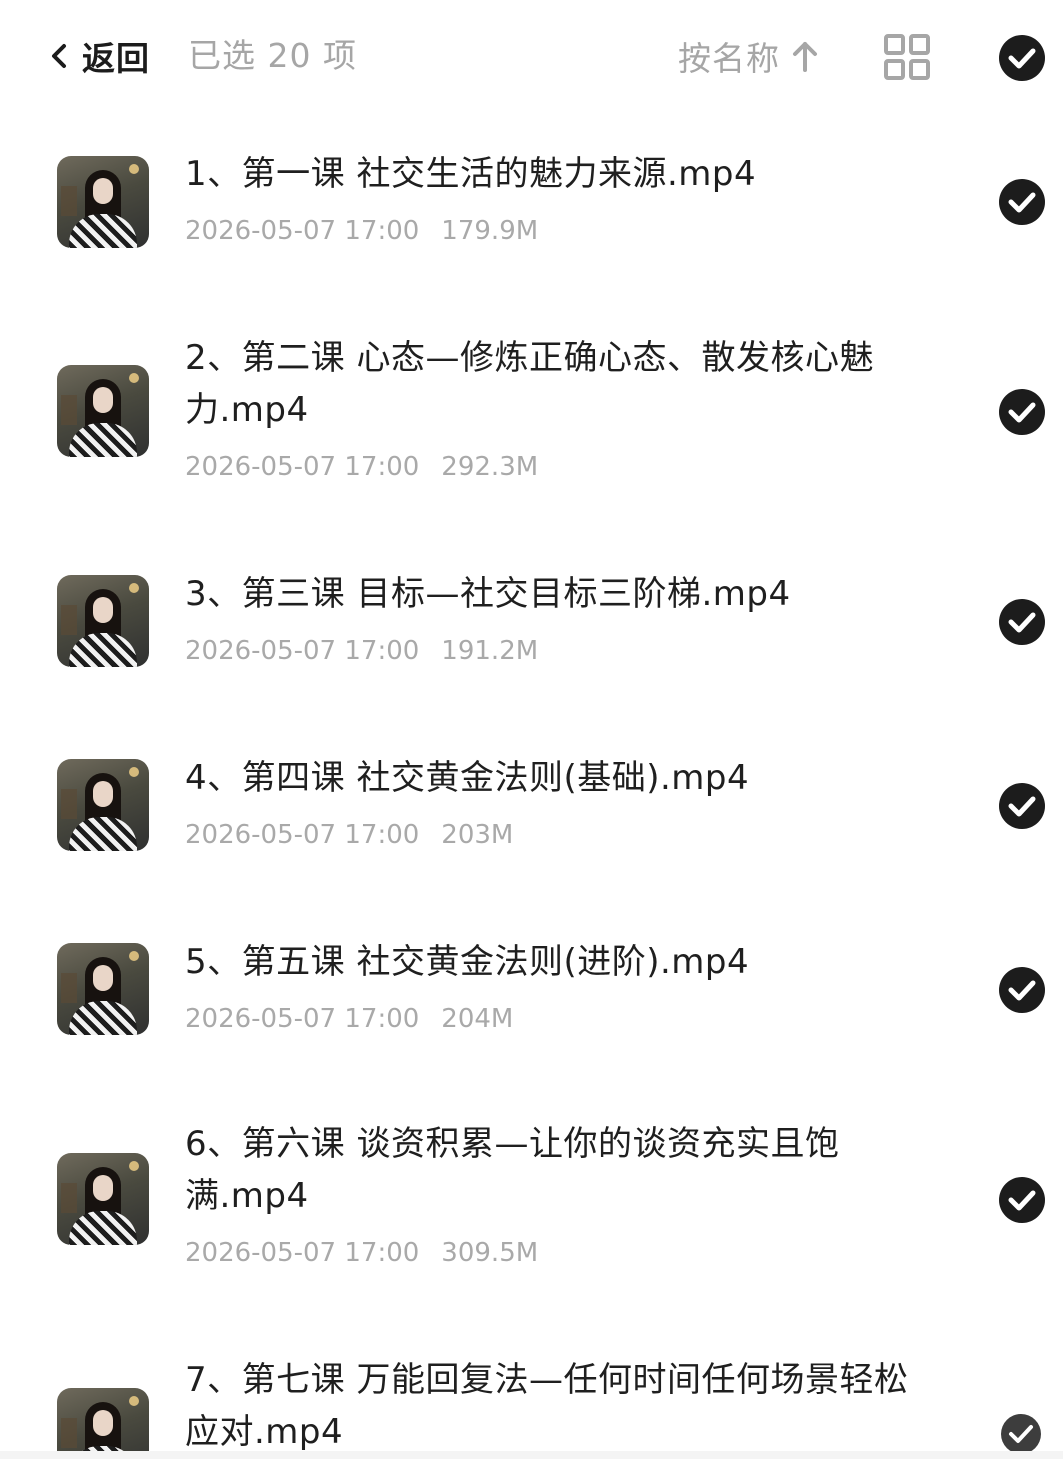 The height and width of the screenshot is (1459, 1063). I want to click on top-bar: 返回 已选 20 项 按名称, so click(531, 56).